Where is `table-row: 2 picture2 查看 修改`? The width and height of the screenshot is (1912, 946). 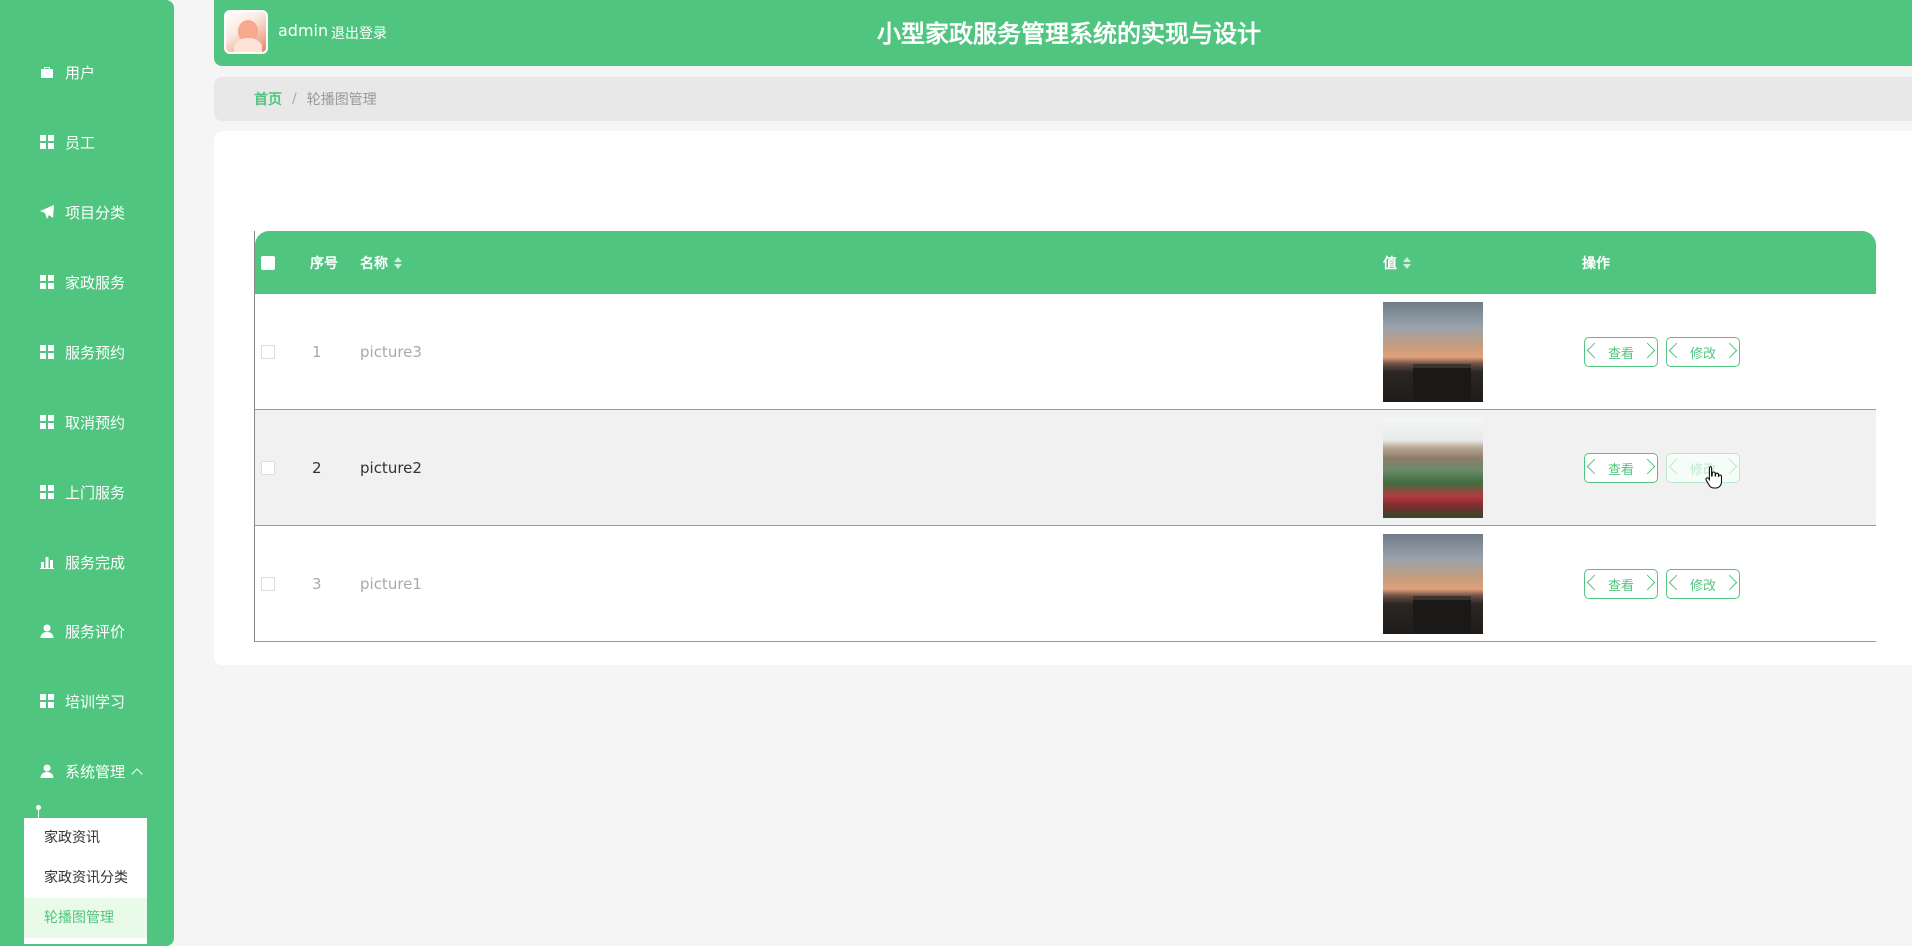 table-row: 2 picture2 查看 修改 is located at coordinates (1065, 468).